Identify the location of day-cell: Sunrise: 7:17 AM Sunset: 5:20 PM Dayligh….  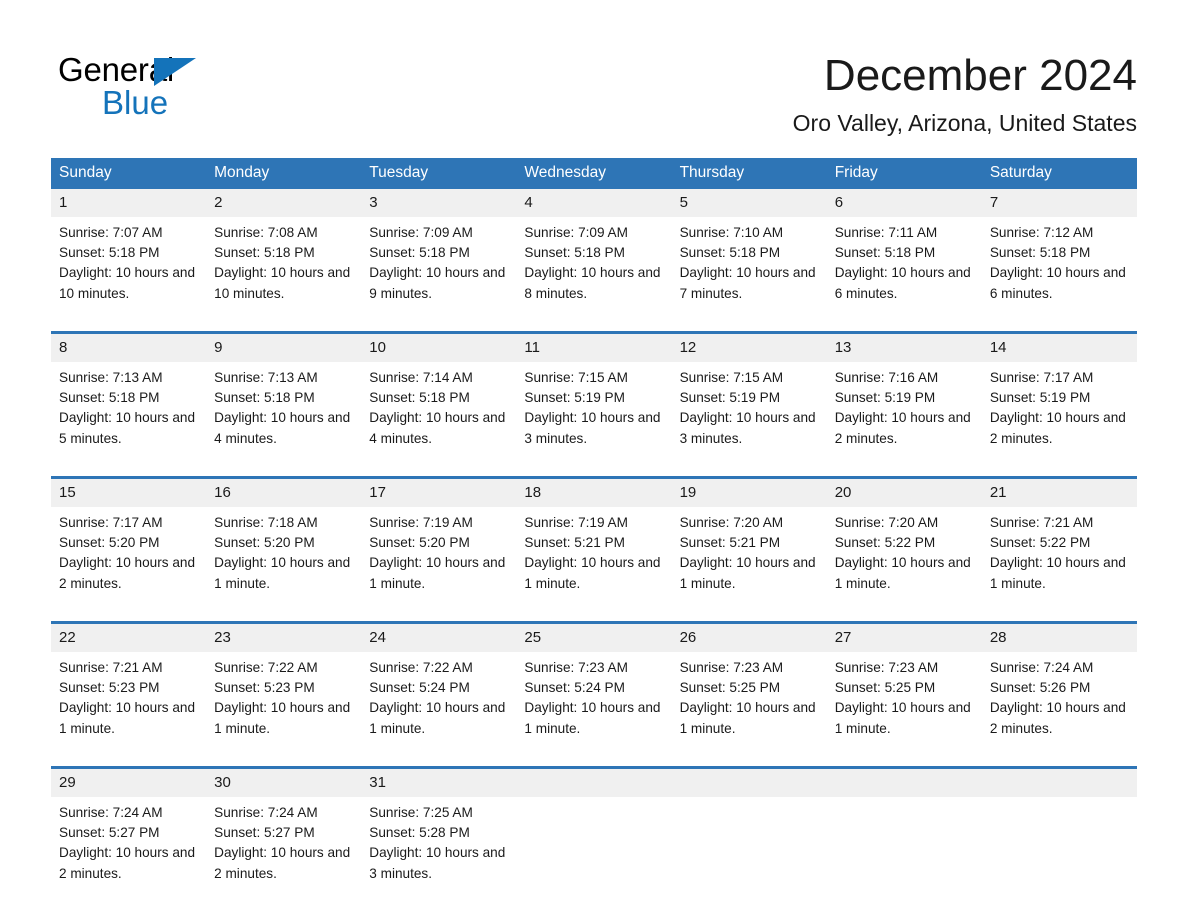
(129, 565).